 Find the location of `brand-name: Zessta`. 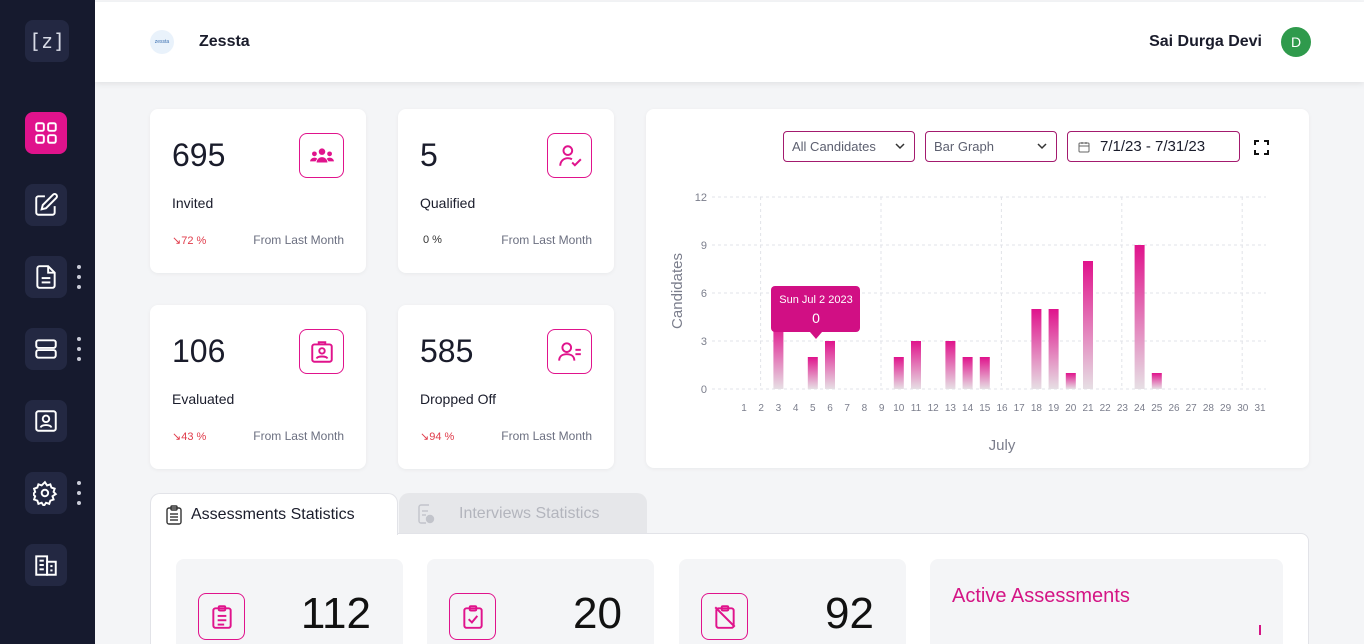

brand-name: Zessta is located at coordinates (224, 41).